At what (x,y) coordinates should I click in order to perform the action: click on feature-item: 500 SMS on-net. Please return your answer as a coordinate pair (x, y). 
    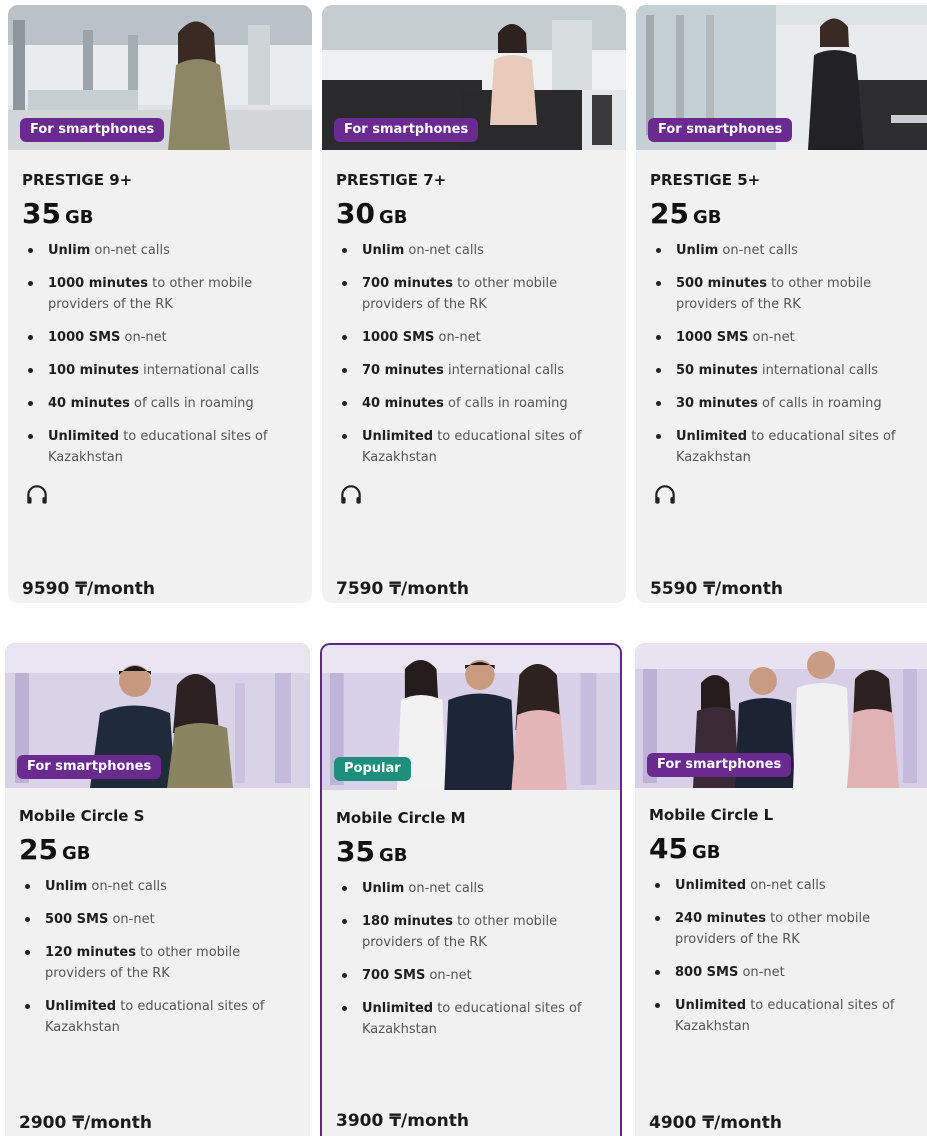
    Looking at the image, I should click on (159, 919).